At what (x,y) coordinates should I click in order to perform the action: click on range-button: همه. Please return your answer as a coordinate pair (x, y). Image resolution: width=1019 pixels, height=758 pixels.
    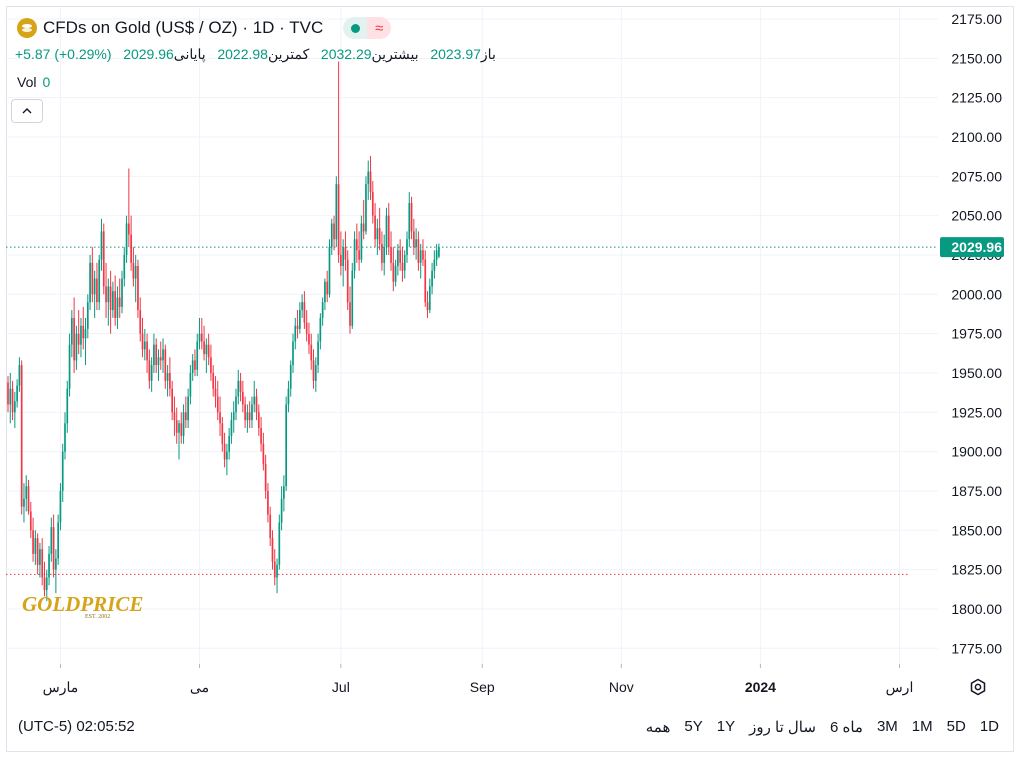
    Looking at the image, I should click on (658, 727).